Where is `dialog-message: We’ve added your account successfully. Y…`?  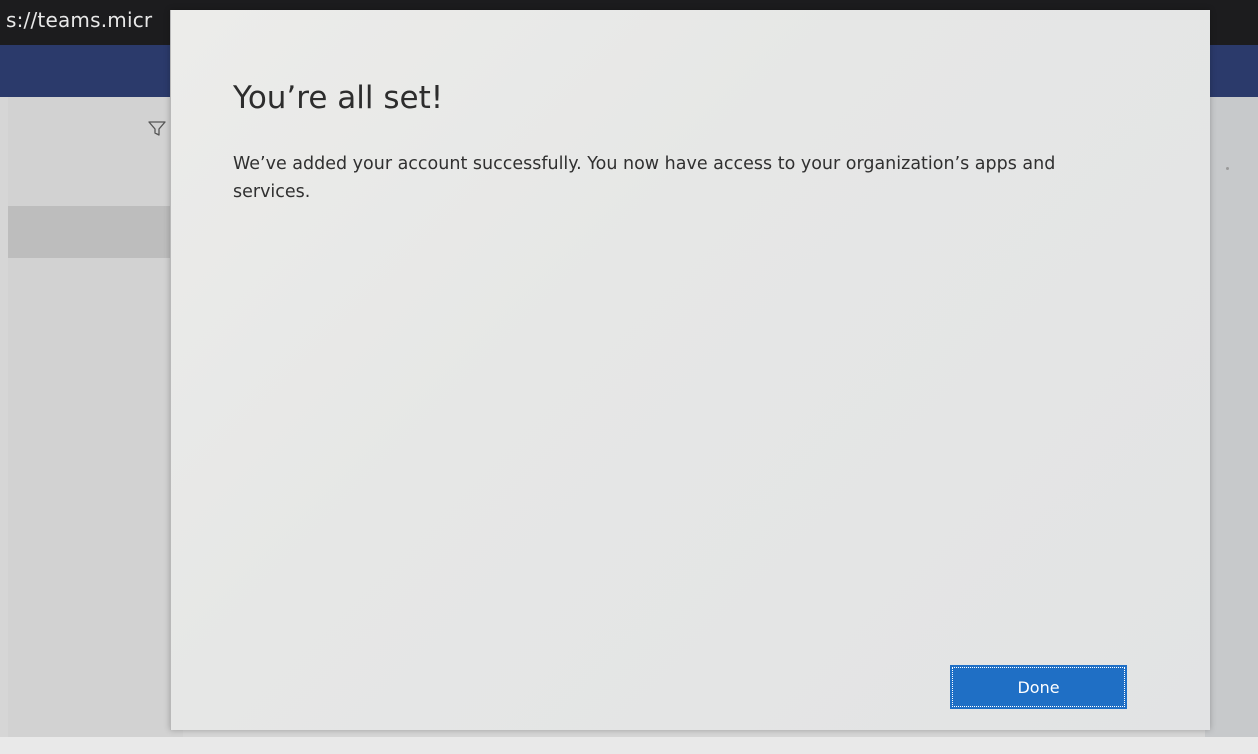 dialog-message: We’ve added your account successfully. Y… is located at coordinates (644, 178).